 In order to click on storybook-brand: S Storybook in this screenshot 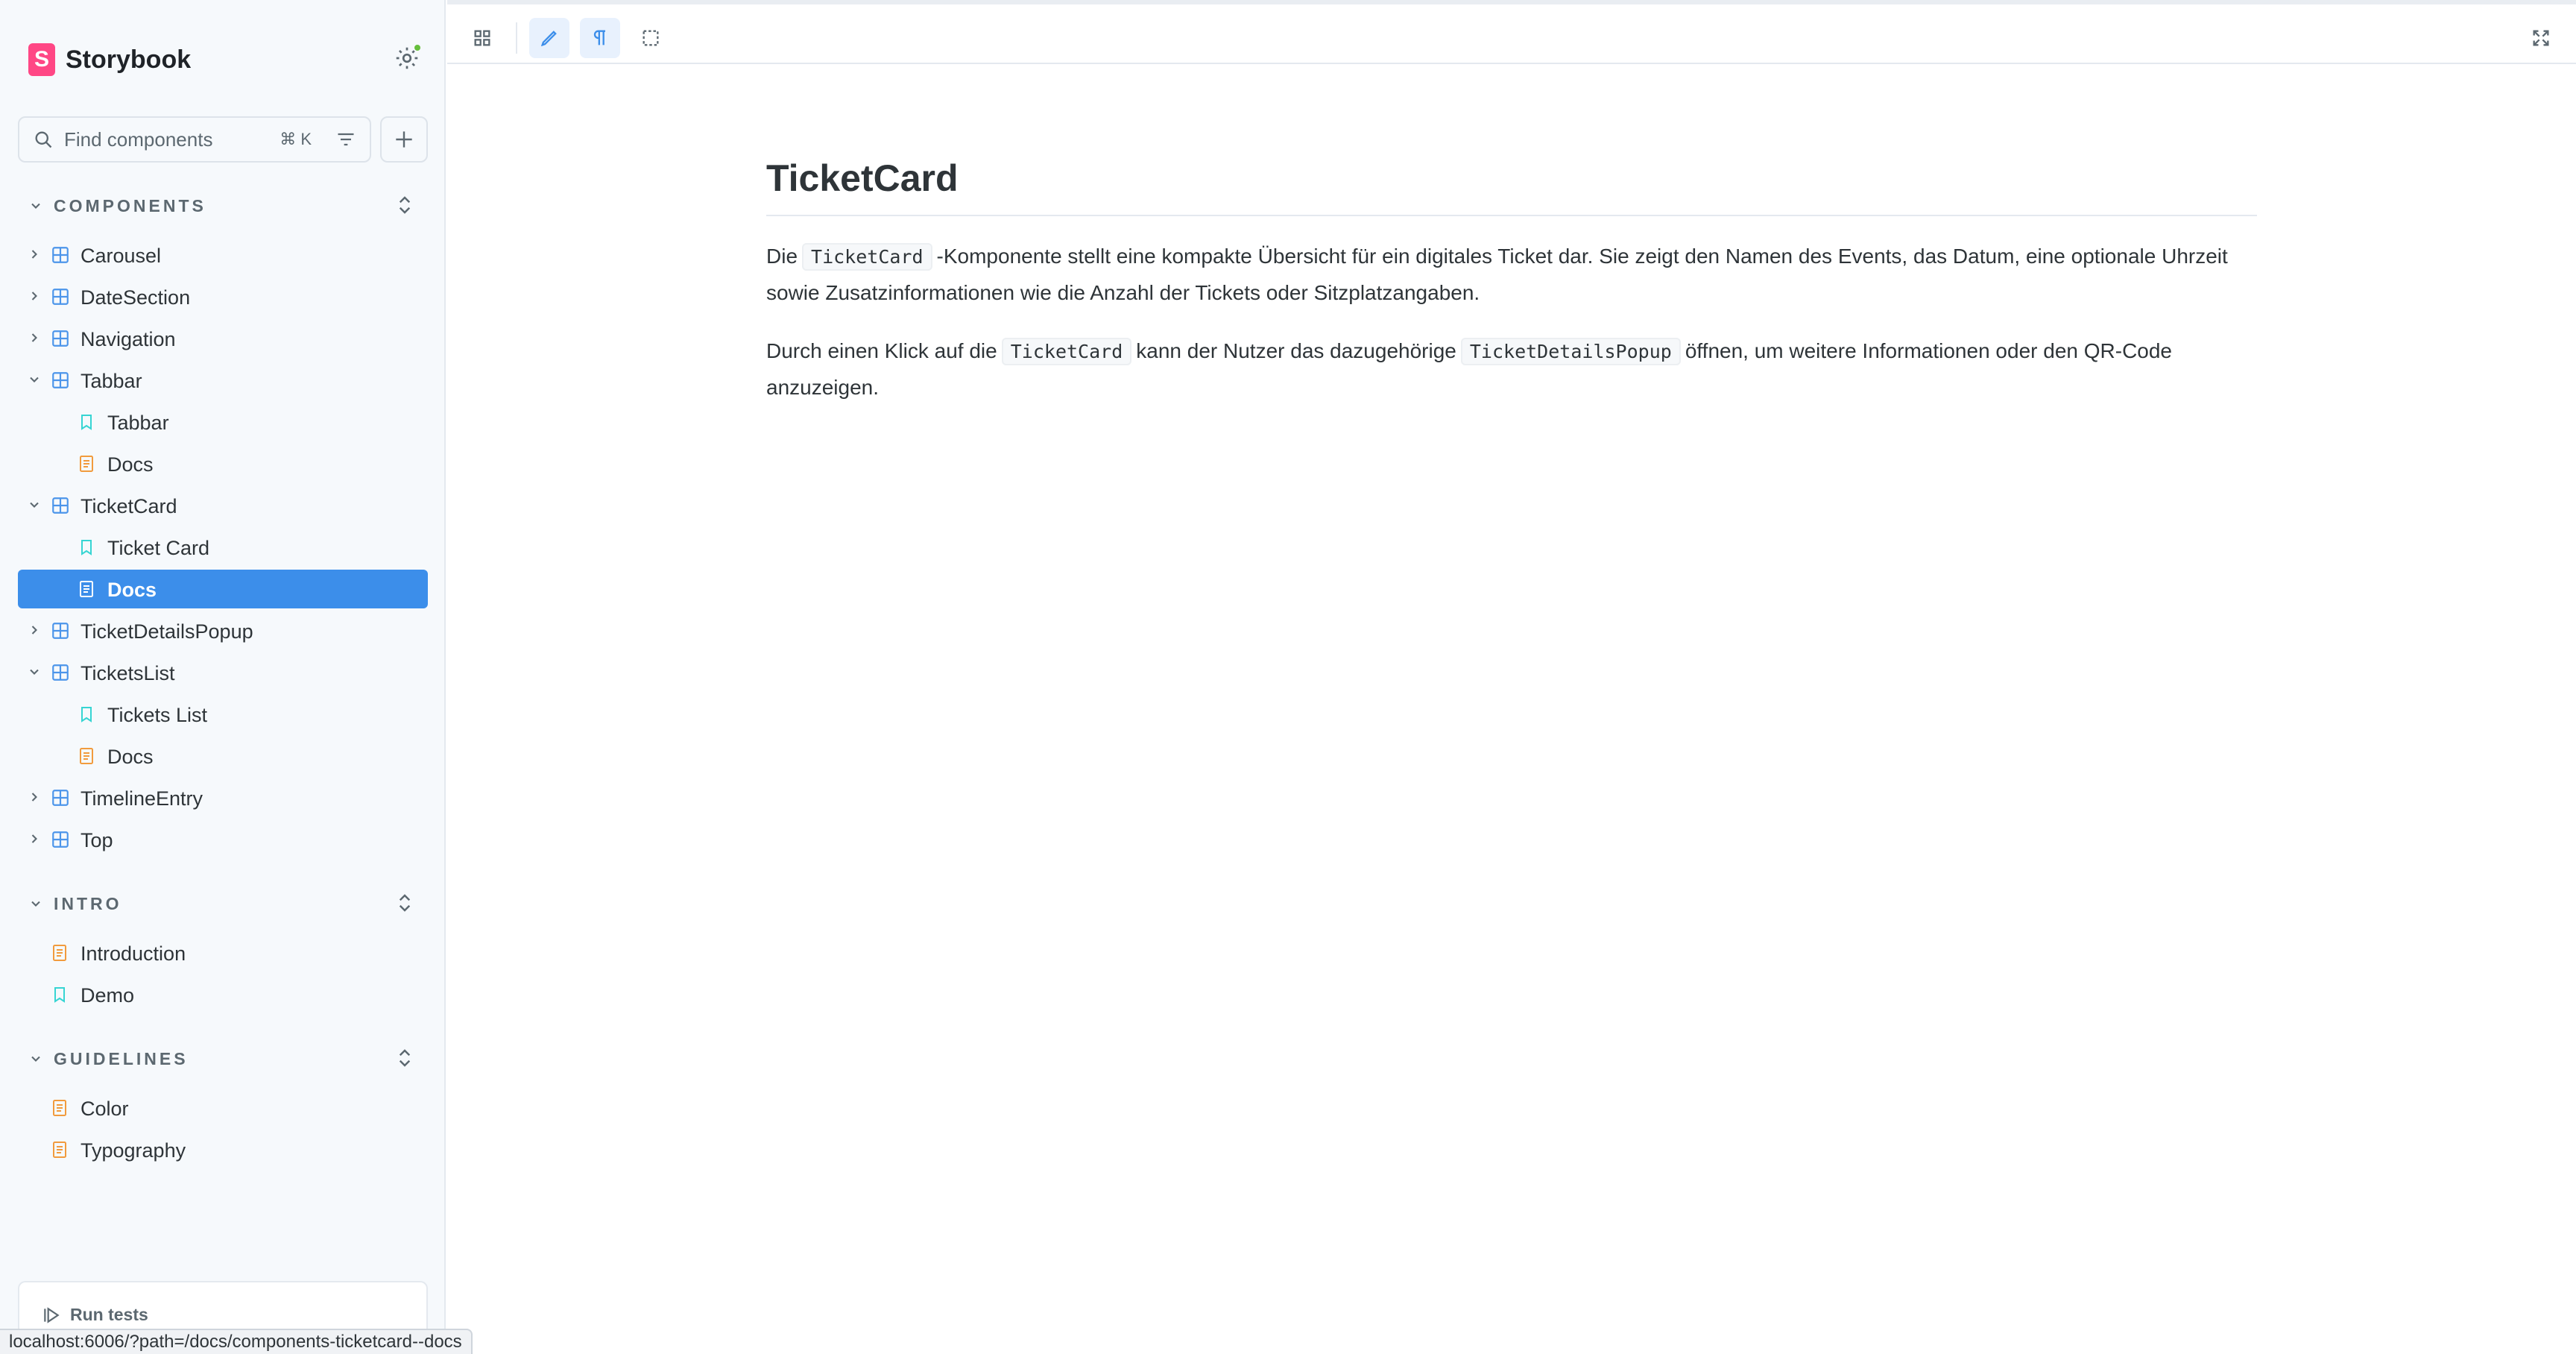, I will do `click(110, 60)`.